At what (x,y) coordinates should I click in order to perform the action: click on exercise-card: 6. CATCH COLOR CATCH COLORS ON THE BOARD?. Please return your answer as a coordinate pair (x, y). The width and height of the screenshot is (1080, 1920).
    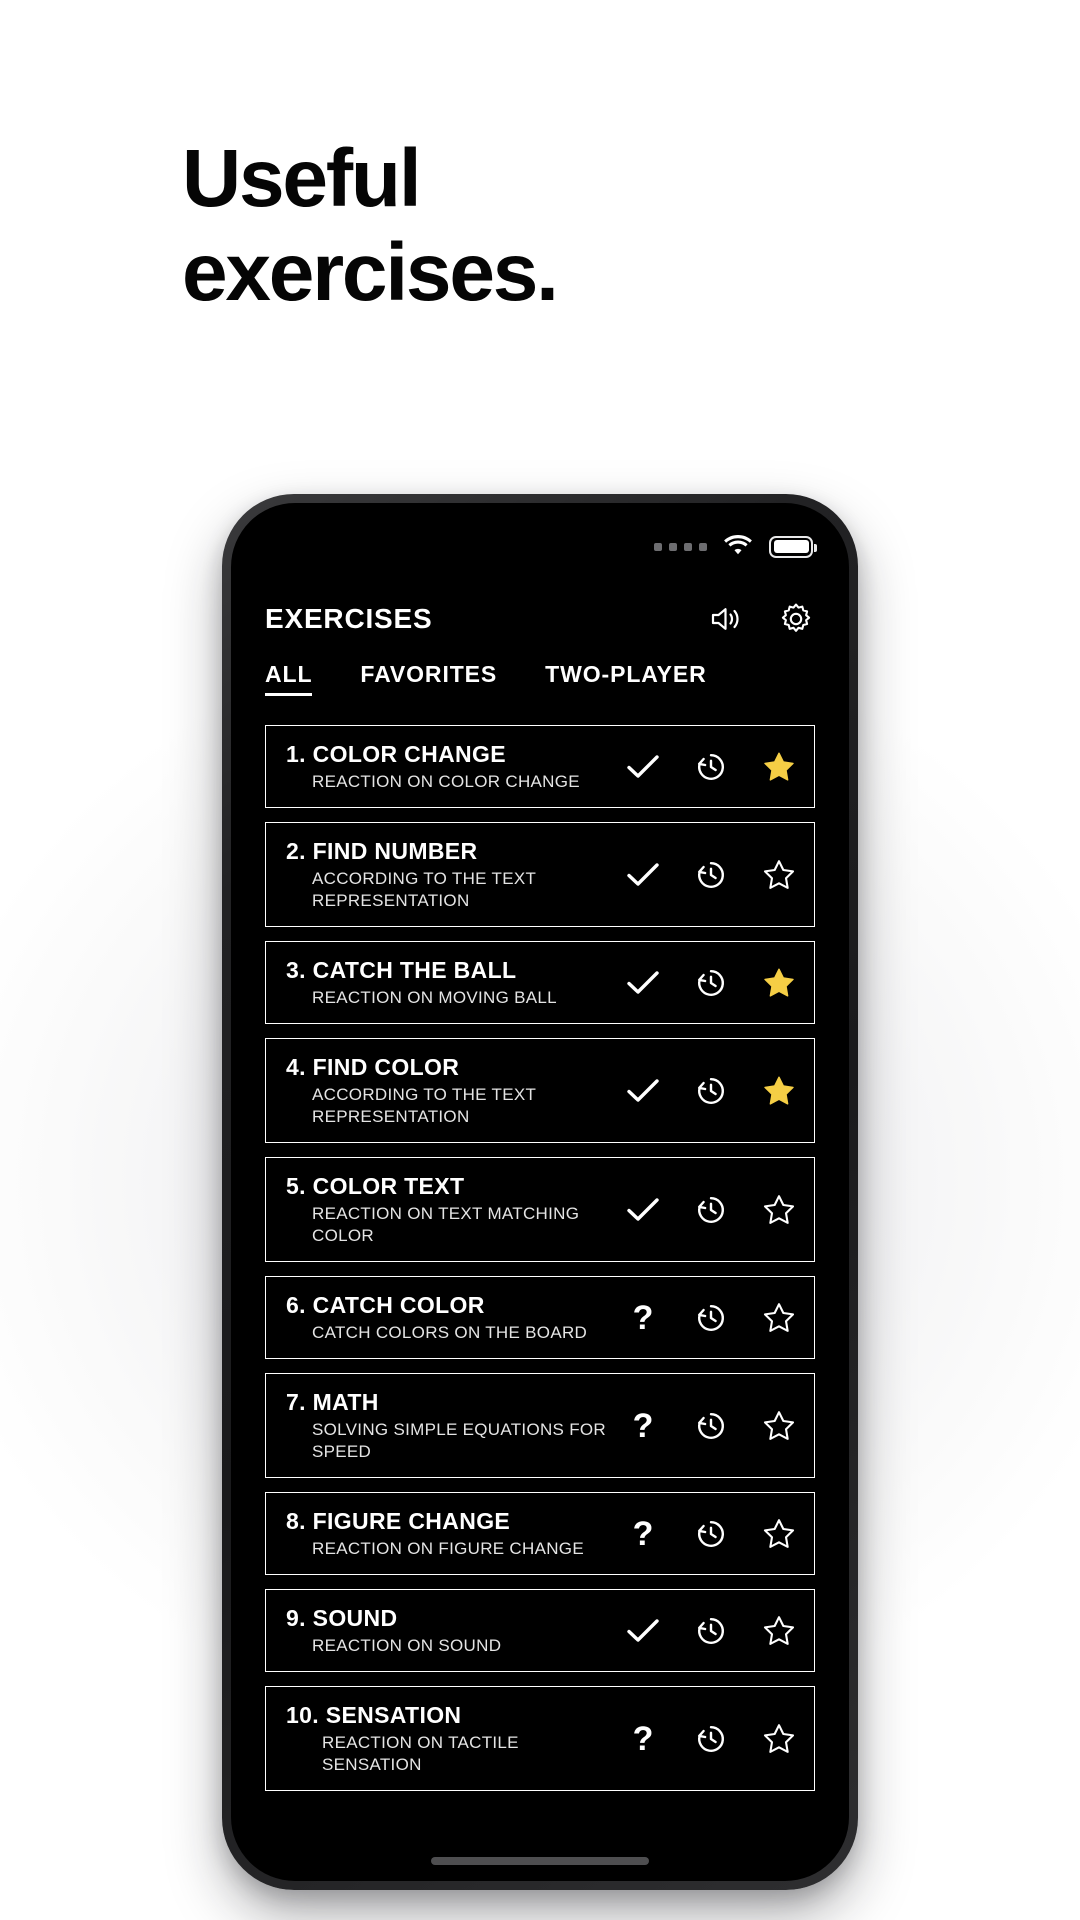
    Looking at the image, I should click on (540, 1317).